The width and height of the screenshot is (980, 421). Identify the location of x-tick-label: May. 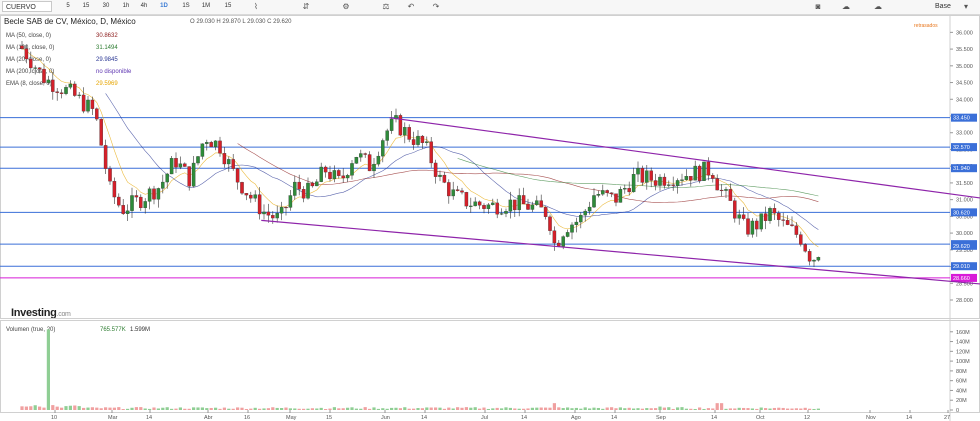
(291, 418).